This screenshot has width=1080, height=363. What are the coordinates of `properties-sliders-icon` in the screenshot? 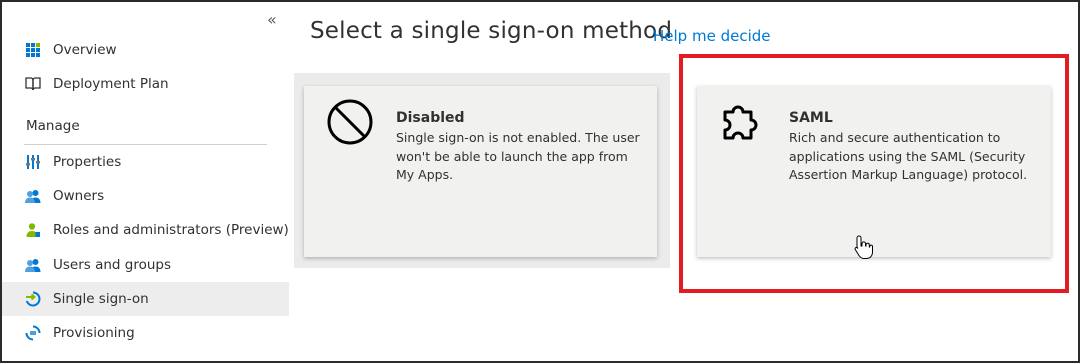 It's located at (33, 162).